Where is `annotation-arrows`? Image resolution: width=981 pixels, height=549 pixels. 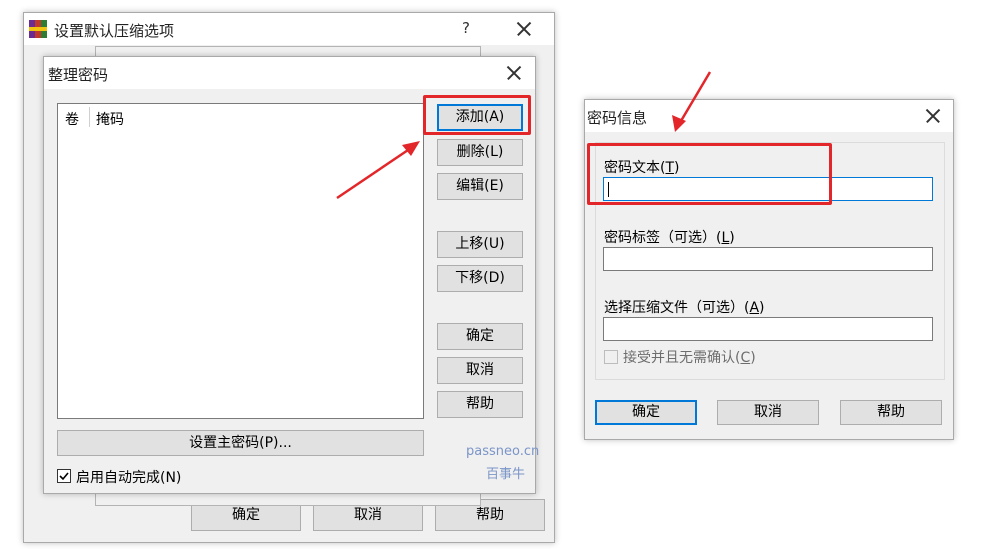 annotation-arrows is located at coordinates (524, 135).